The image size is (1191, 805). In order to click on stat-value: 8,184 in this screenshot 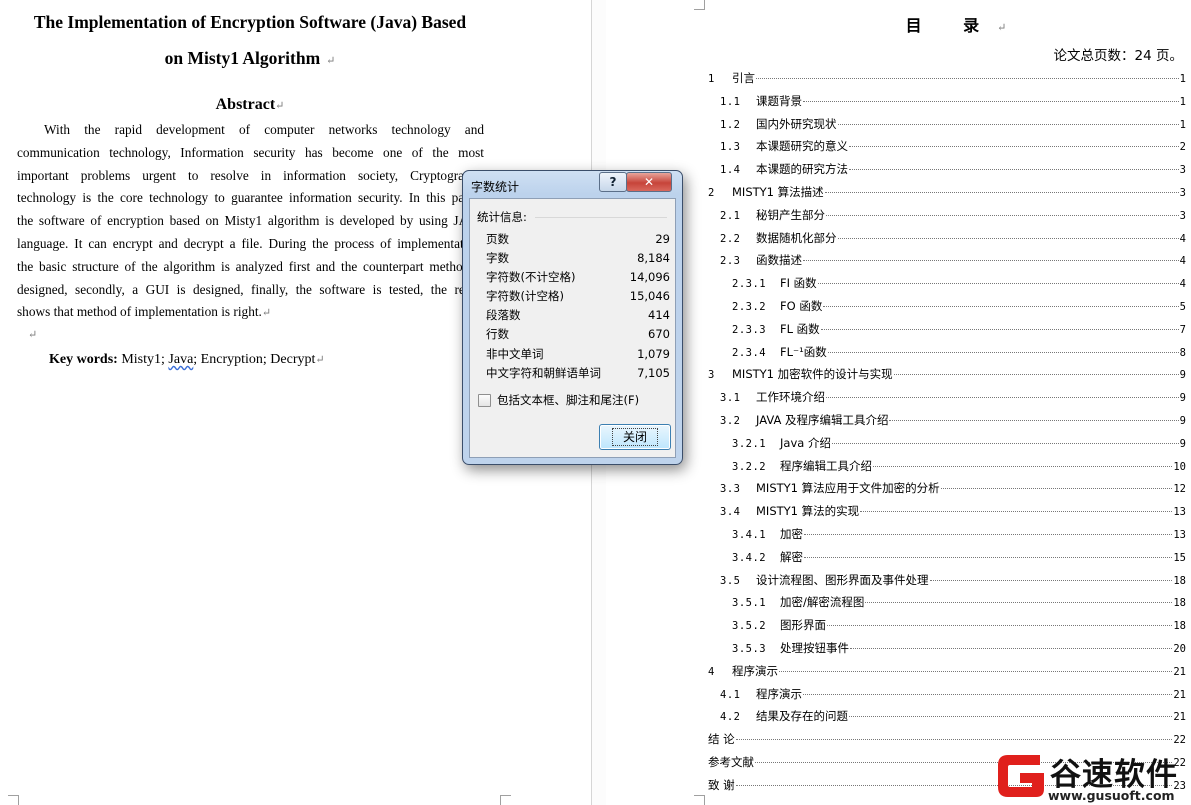, I will do `click(653, 258)`.